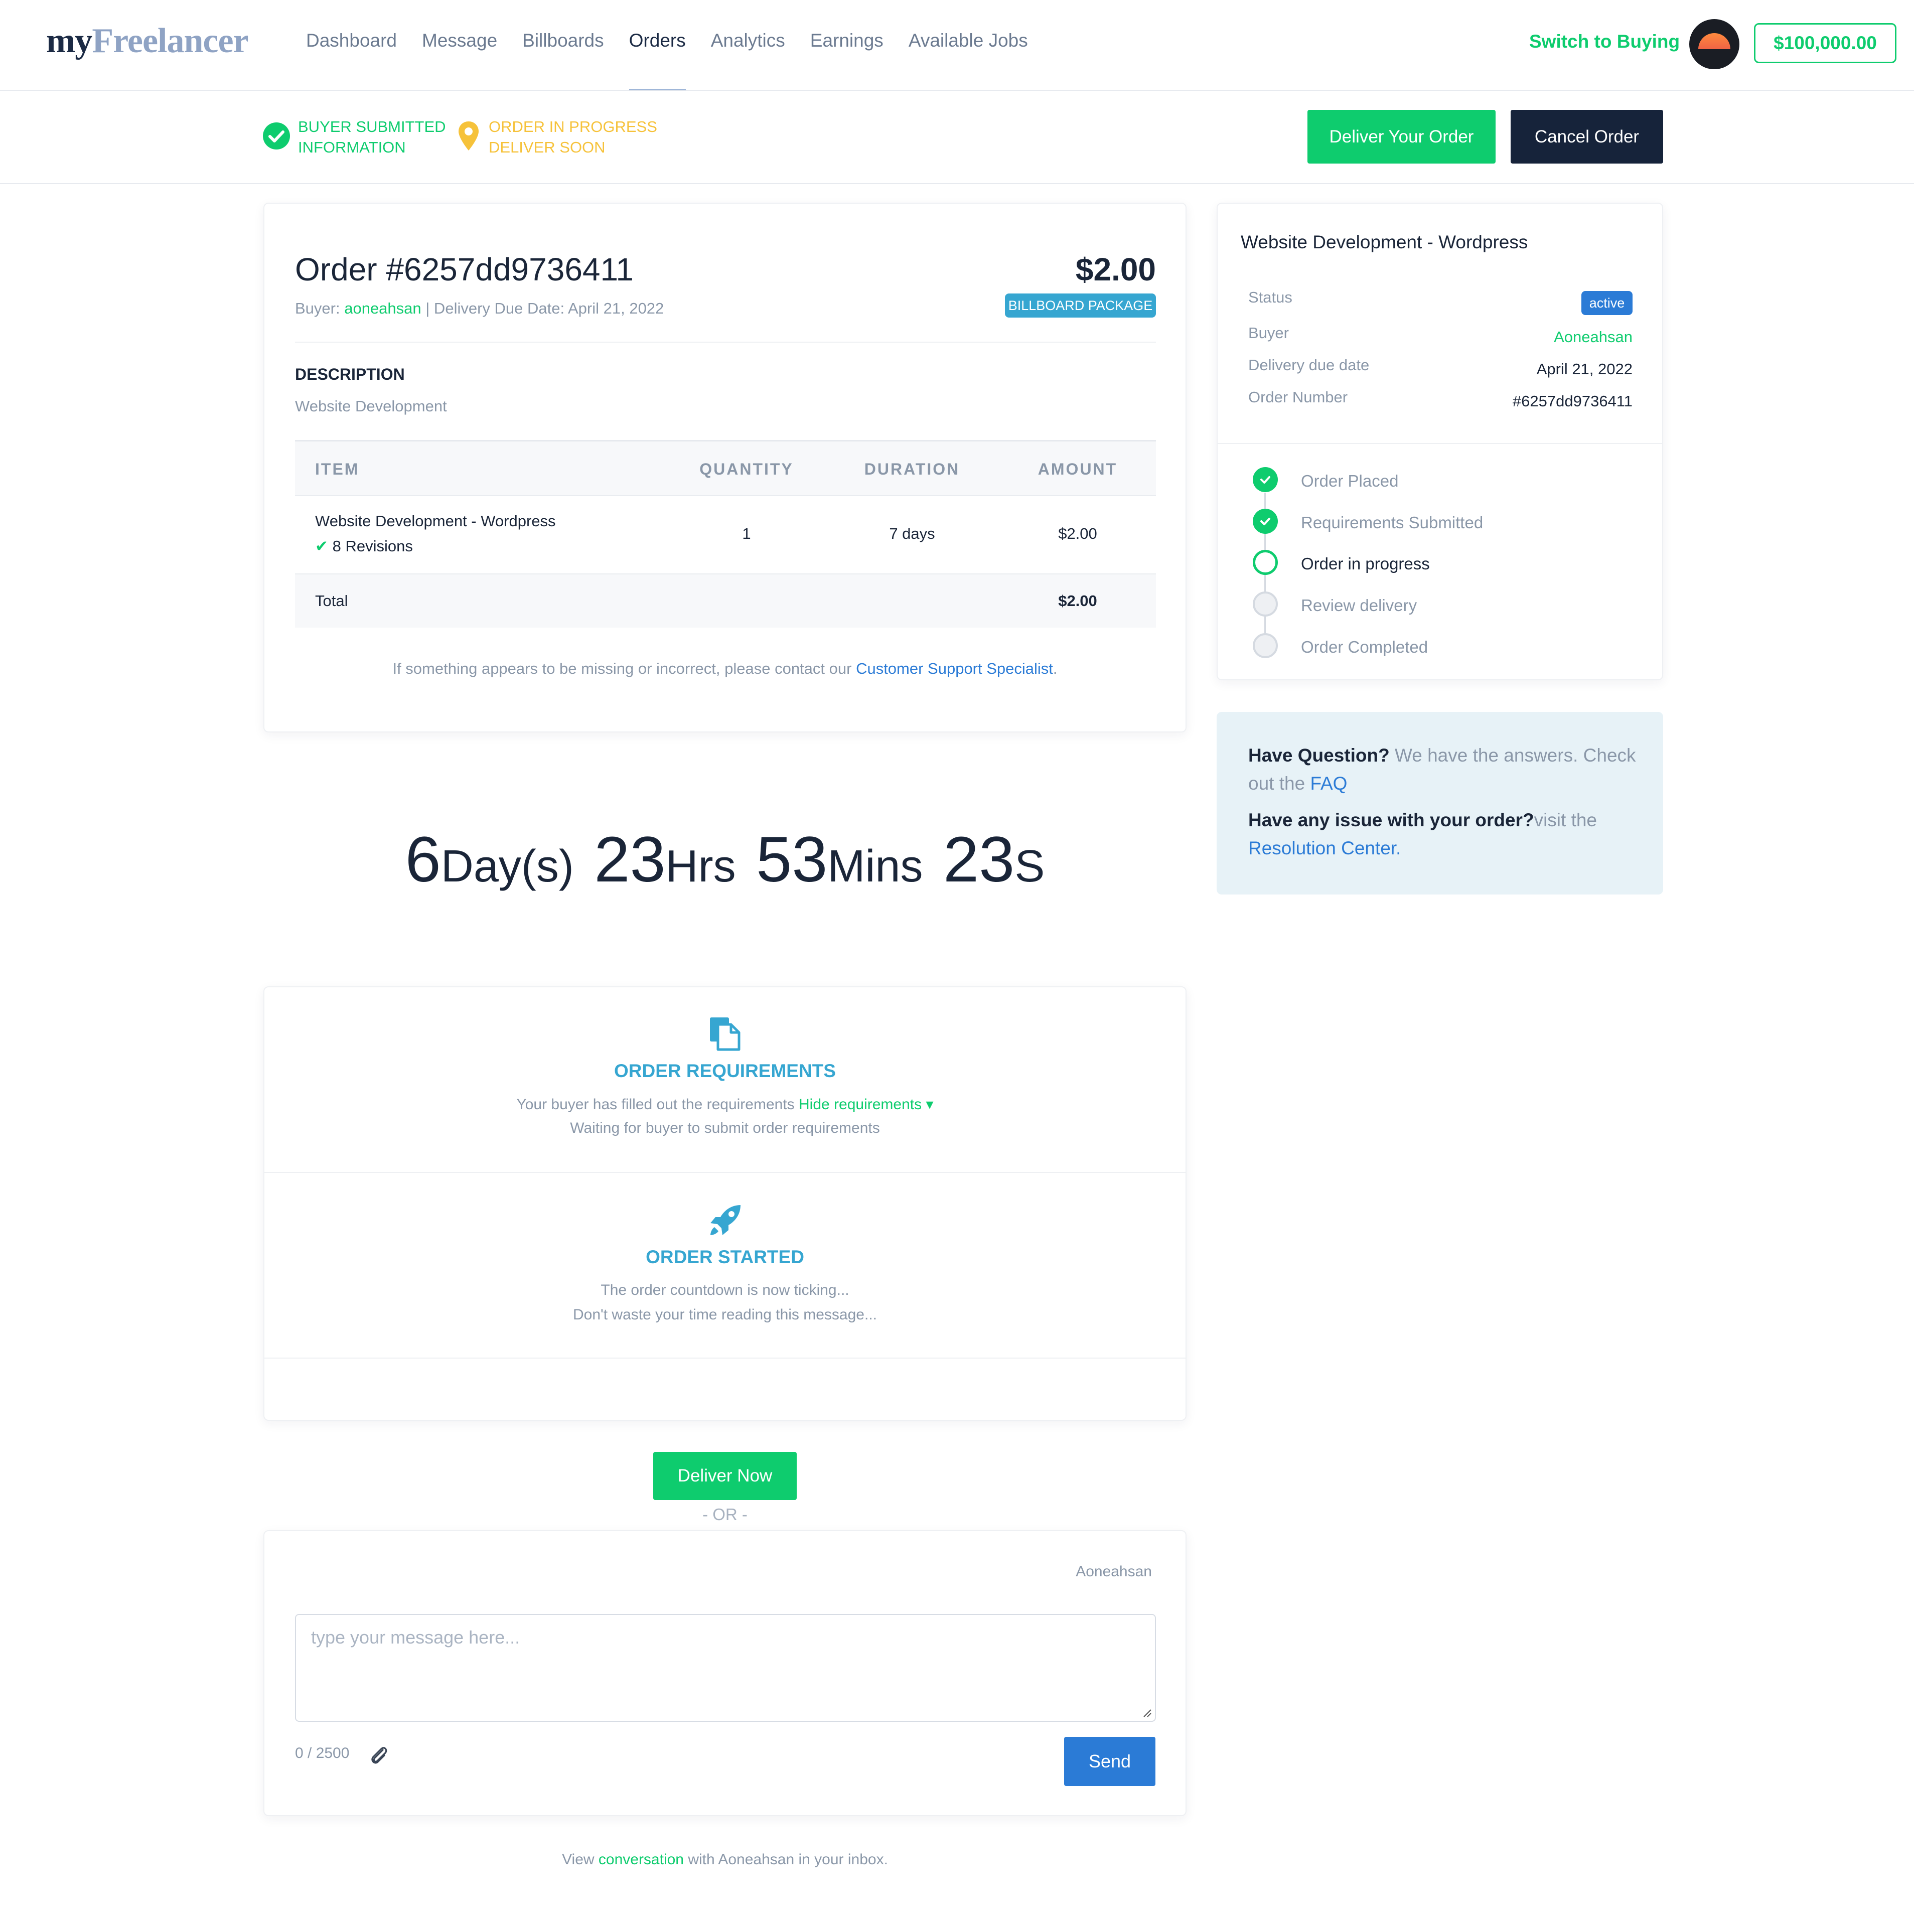 The width and height of the screenshot is (1914, 1932). What do you see at coordinates (573, 137) in the screenshot?
I see `status-step-order-in-progress: Order in progress Deliver soon` at bounding box center [573, 137].